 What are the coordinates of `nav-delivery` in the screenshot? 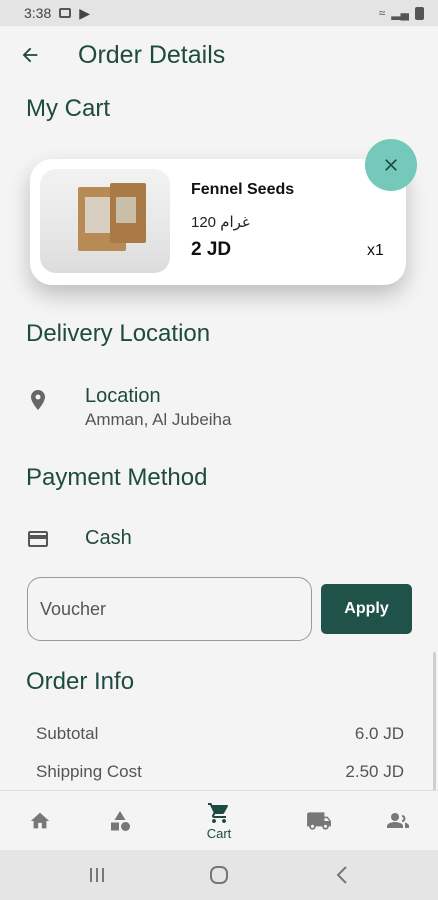 It's located at (319, 821).